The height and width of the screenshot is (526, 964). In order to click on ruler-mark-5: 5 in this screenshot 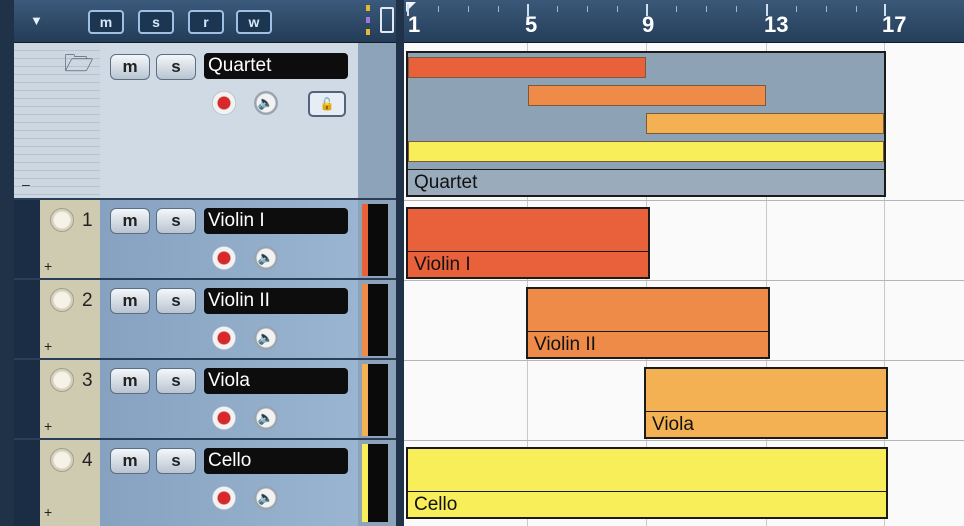, I will do `click(531, 24)`.